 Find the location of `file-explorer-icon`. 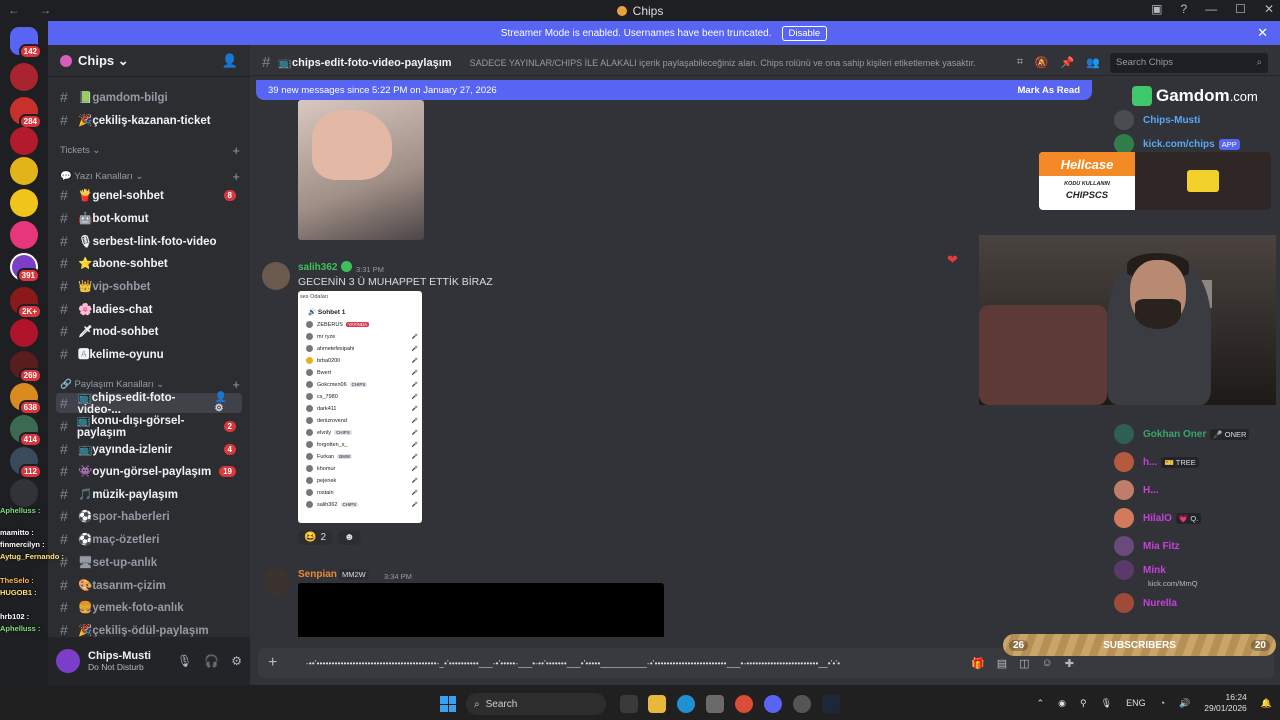

file-explorer-icon is located at coordinates (657, 704).